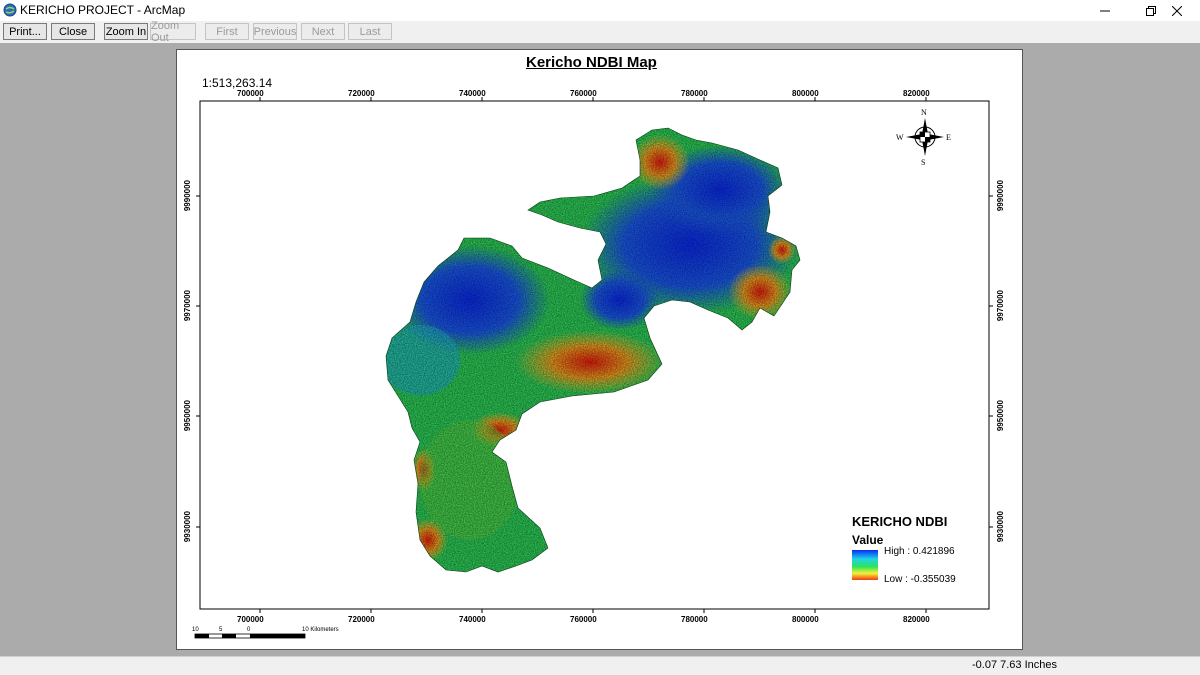  I want to click on scale-bar, so click(250, 636).